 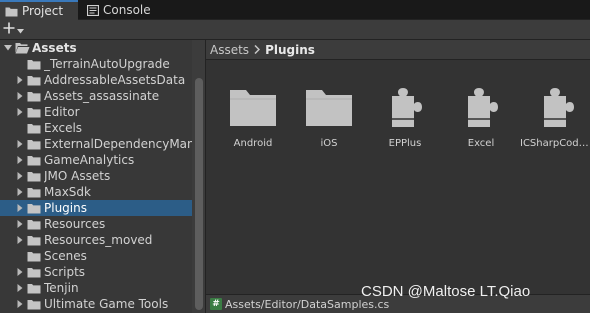 What do you see at coordinates (43, 11) in the screenshot?
I see `tab-label: Project` at bounding box center [43, 11].